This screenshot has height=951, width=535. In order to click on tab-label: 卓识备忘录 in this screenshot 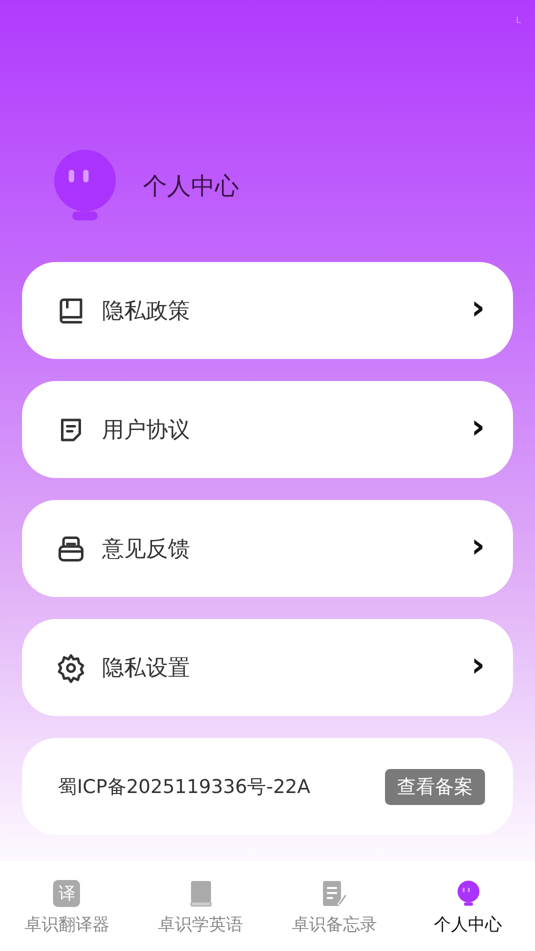, I will do `click(334, 925)`.